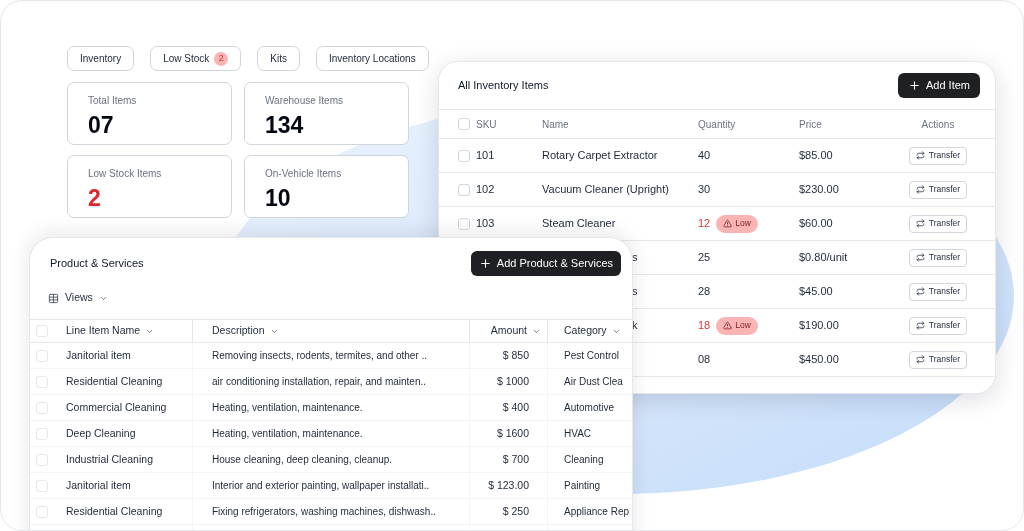  Describe the element at coordinates (109, 459) in the screenshot. I see `line-item-name: Industrial Cleaning` at that location.